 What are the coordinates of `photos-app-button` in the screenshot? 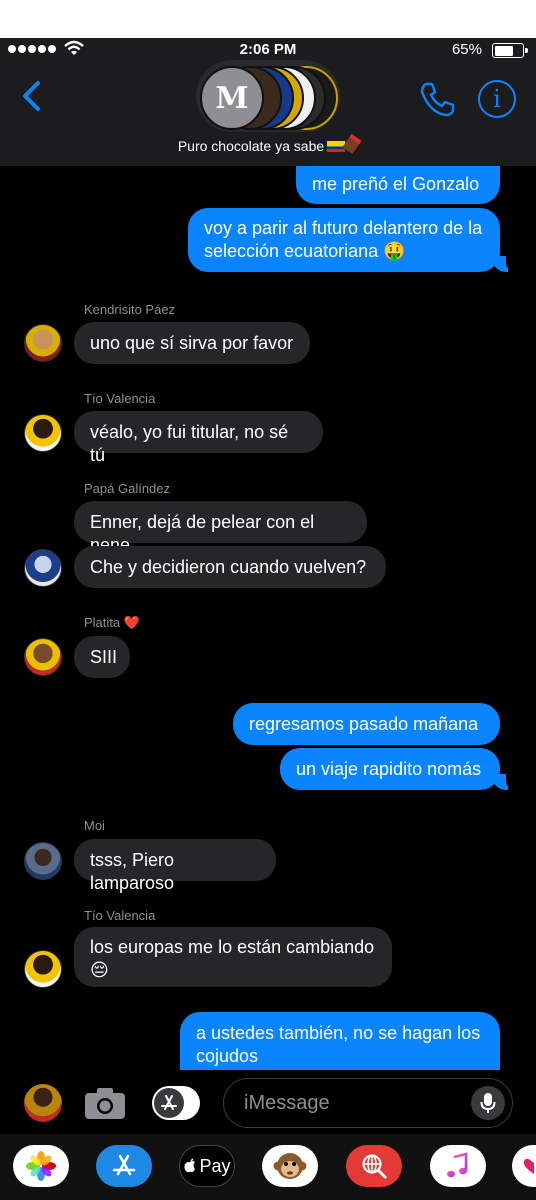 It's located at (41, 1166).